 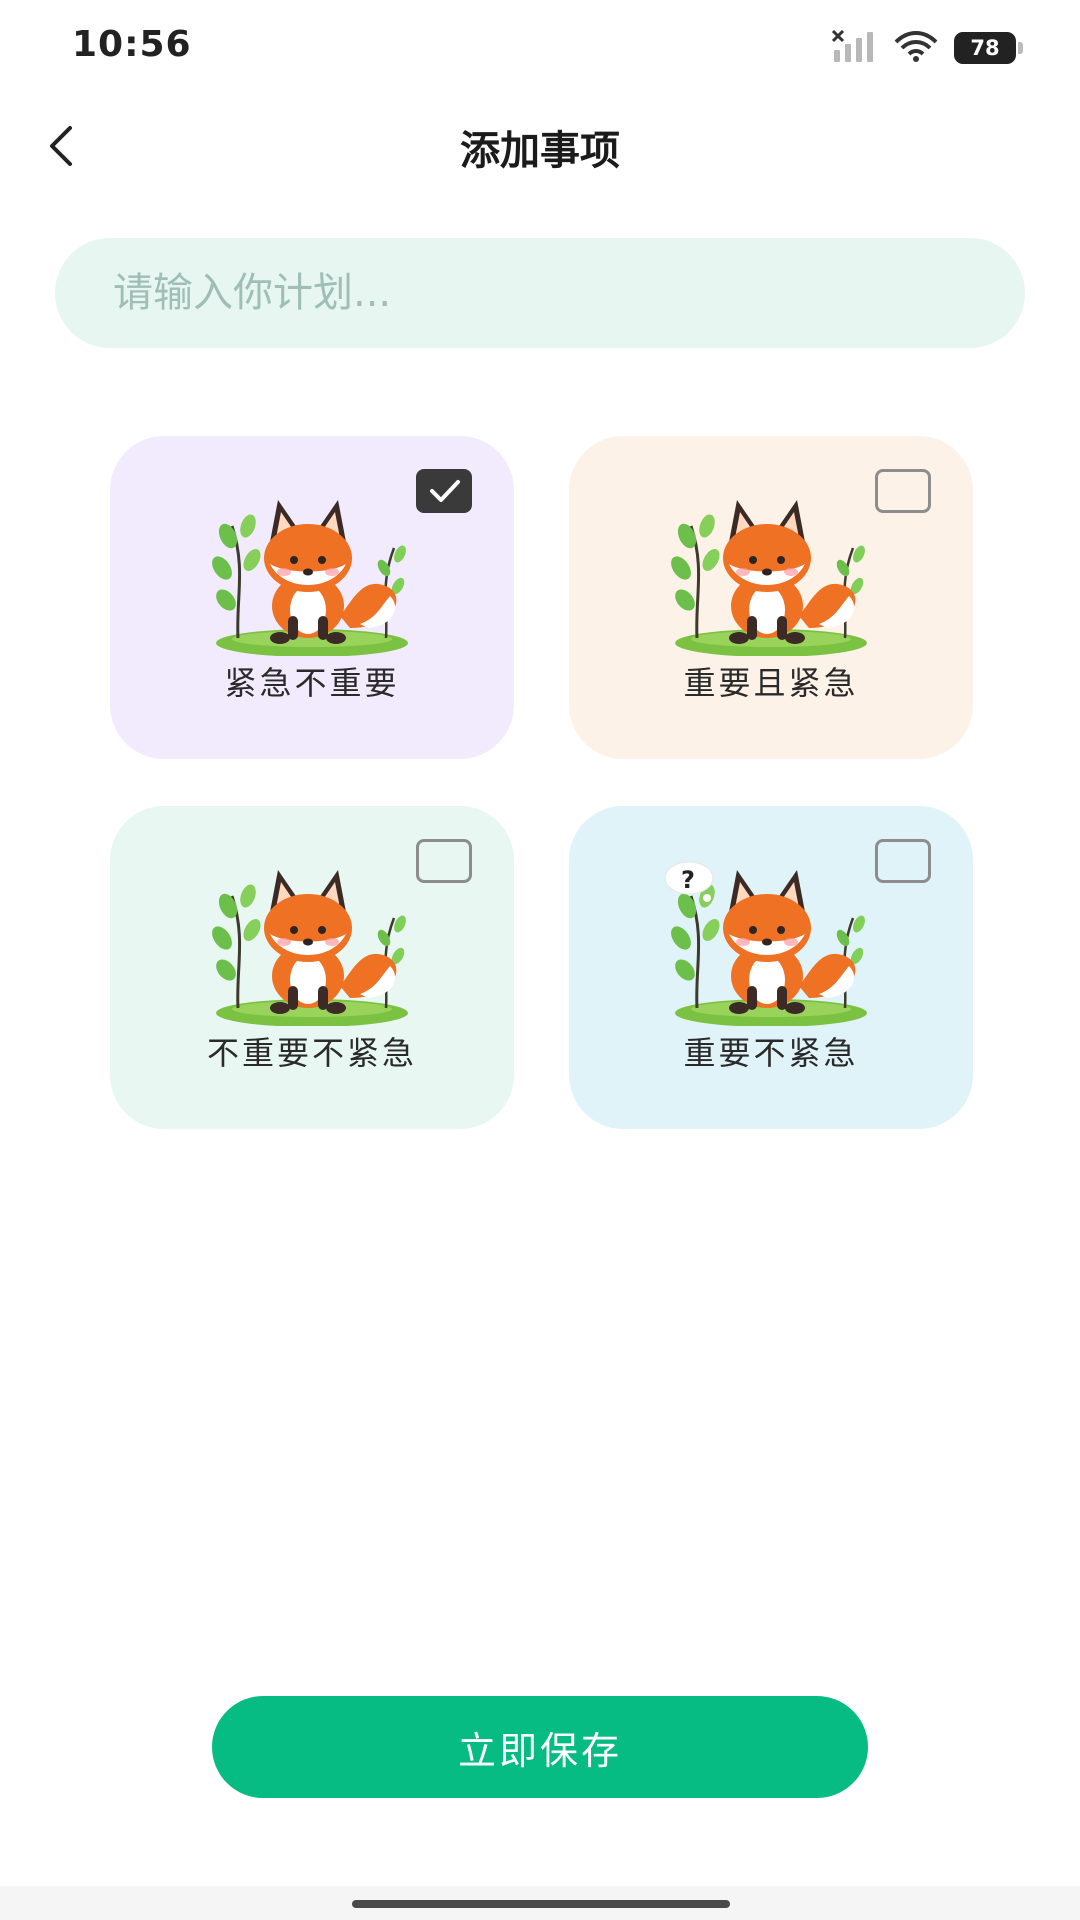 I want to click on home-indicator, so click(x=541, y=1904).